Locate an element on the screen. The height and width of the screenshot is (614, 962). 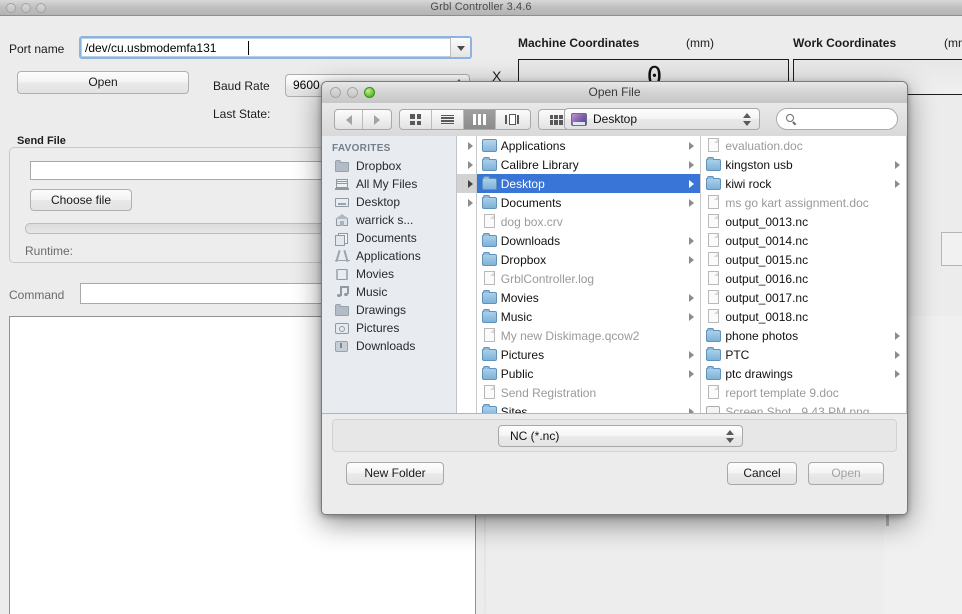
send-file-path-input is located at coordinates (180, 170).